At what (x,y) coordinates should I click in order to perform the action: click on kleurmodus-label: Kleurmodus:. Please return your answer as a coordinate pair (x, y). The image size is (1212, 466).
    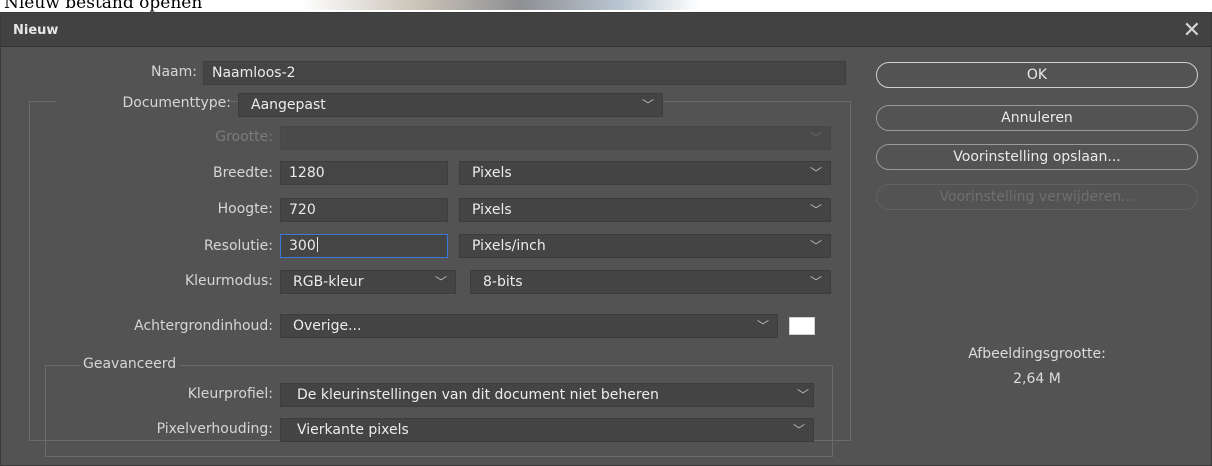
    Looking at the image, I should click on (228, 281).